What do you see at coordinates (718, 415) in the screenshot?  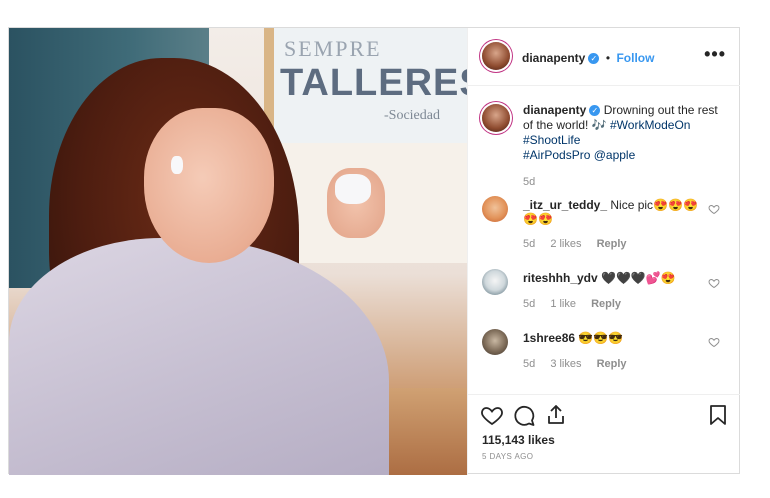 I see `bookmark-icon` at bounding box center [718, 415].